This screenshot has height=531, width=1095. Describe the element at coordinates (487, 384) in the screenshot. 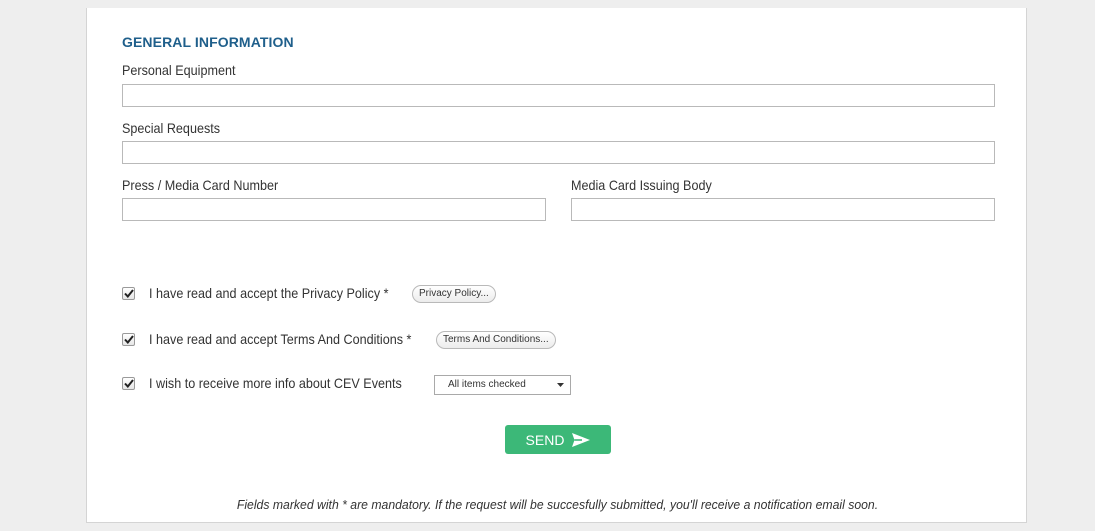

I see `events-select-value: All items checked` at that location.